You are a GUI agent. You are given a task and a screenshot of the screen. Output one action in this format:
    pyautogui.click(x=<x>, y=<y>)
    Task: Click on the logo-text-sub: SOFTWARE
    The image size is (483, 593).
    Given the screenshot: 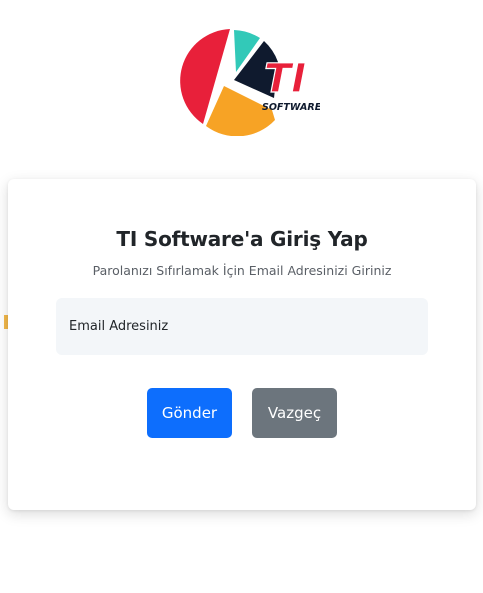 What is the action you would take?
    pyautogui.click(x=291, y=107)
    